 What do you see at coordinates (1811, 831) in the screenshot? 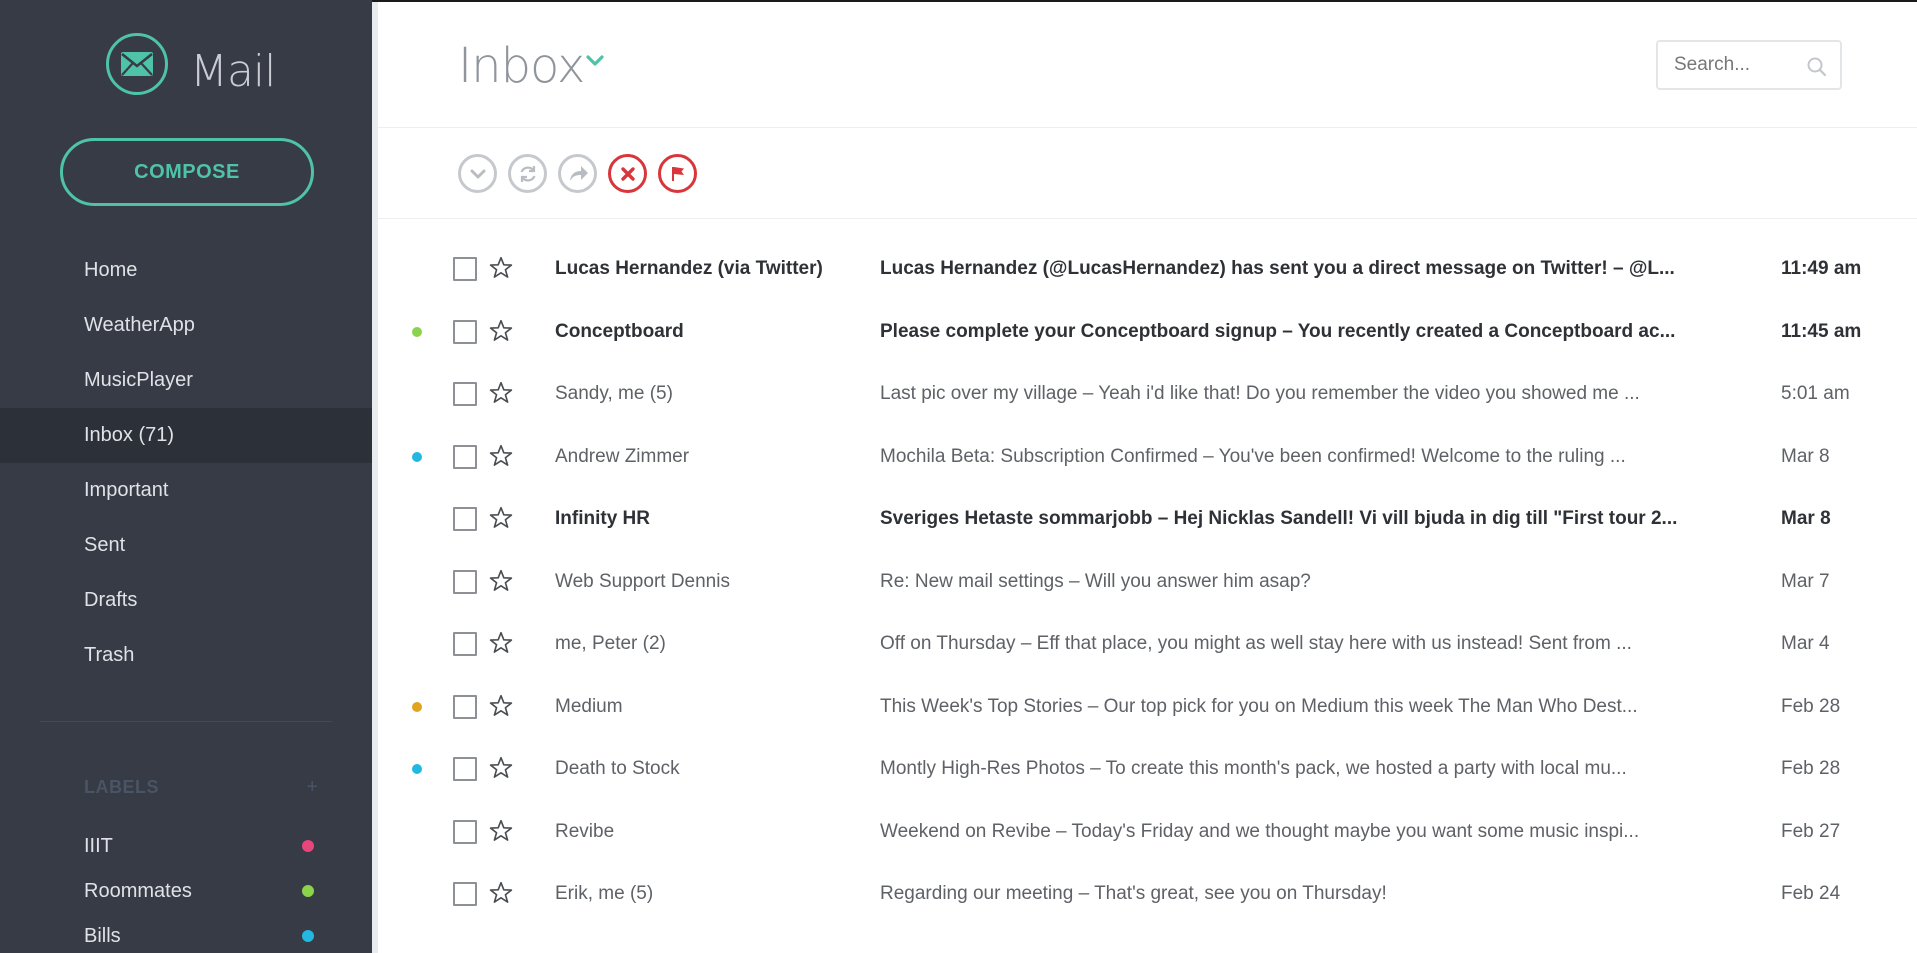
I see `email-time: Feb 27` at bounding box center [1811, 831].